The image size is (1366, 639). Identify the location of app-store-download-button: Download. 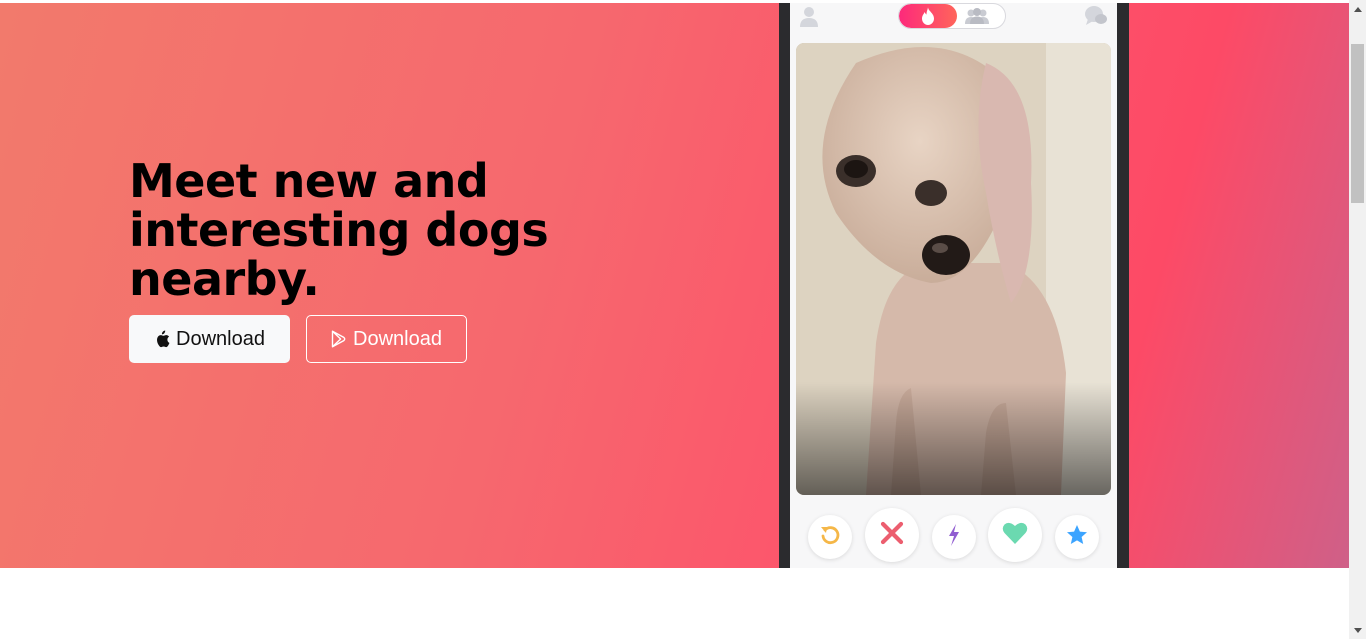
(209, 339).